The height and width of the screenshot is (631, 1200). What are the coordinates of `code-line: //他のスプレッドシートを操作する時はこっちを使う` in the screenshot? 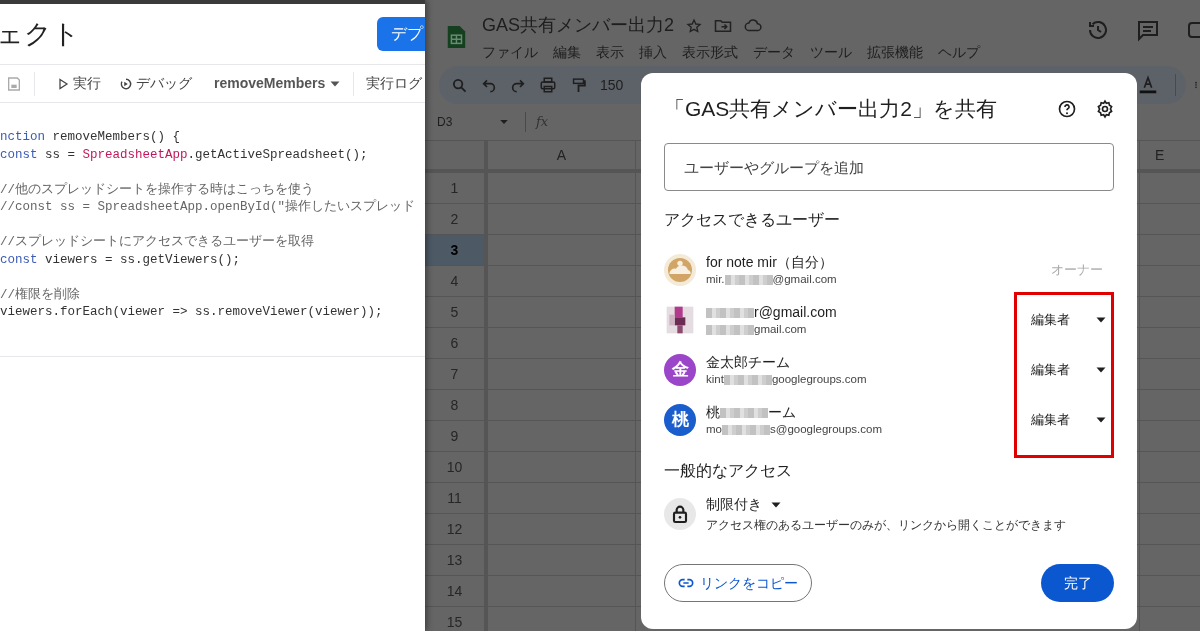 It's located at (157, 190).